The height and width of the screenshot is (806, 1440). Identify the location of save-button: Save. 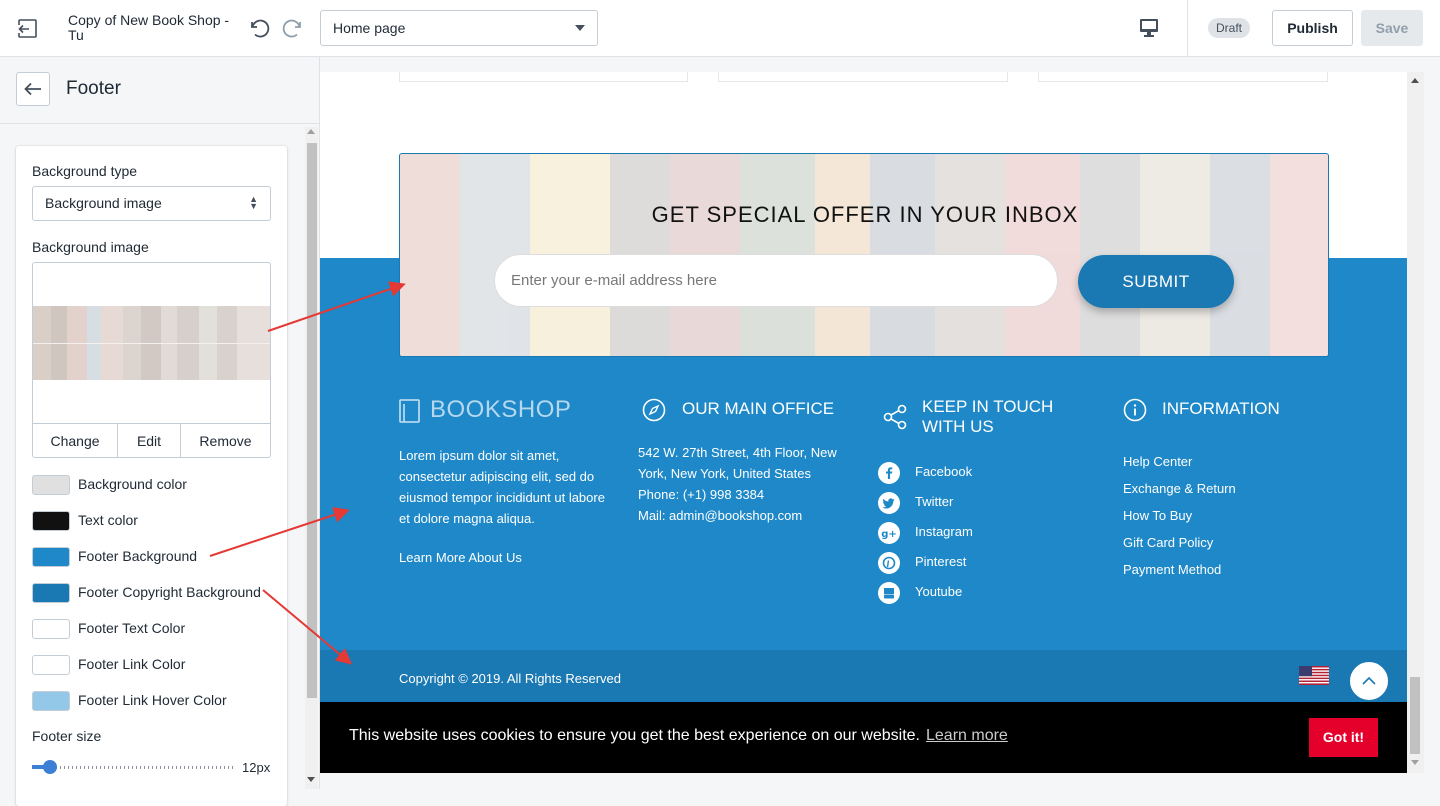
(1392, 28).